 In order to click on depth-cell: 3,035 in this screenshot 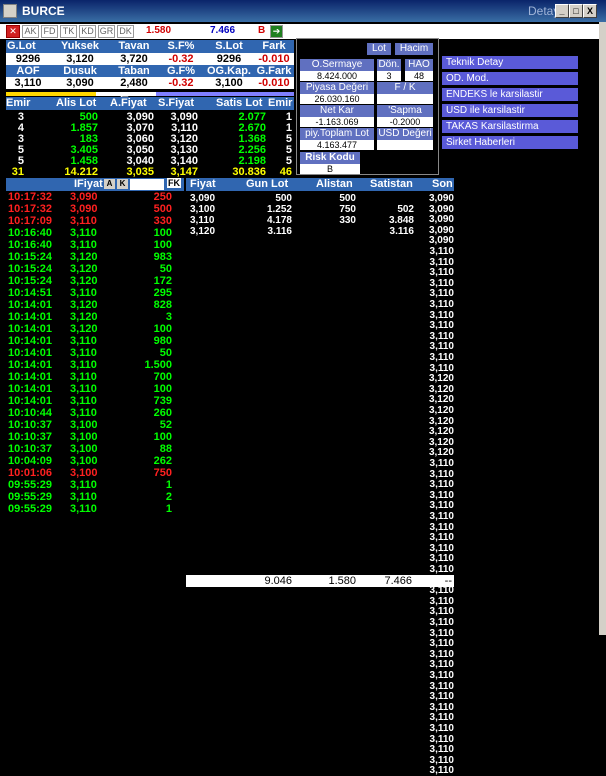, I will do `click(140, 172)`.